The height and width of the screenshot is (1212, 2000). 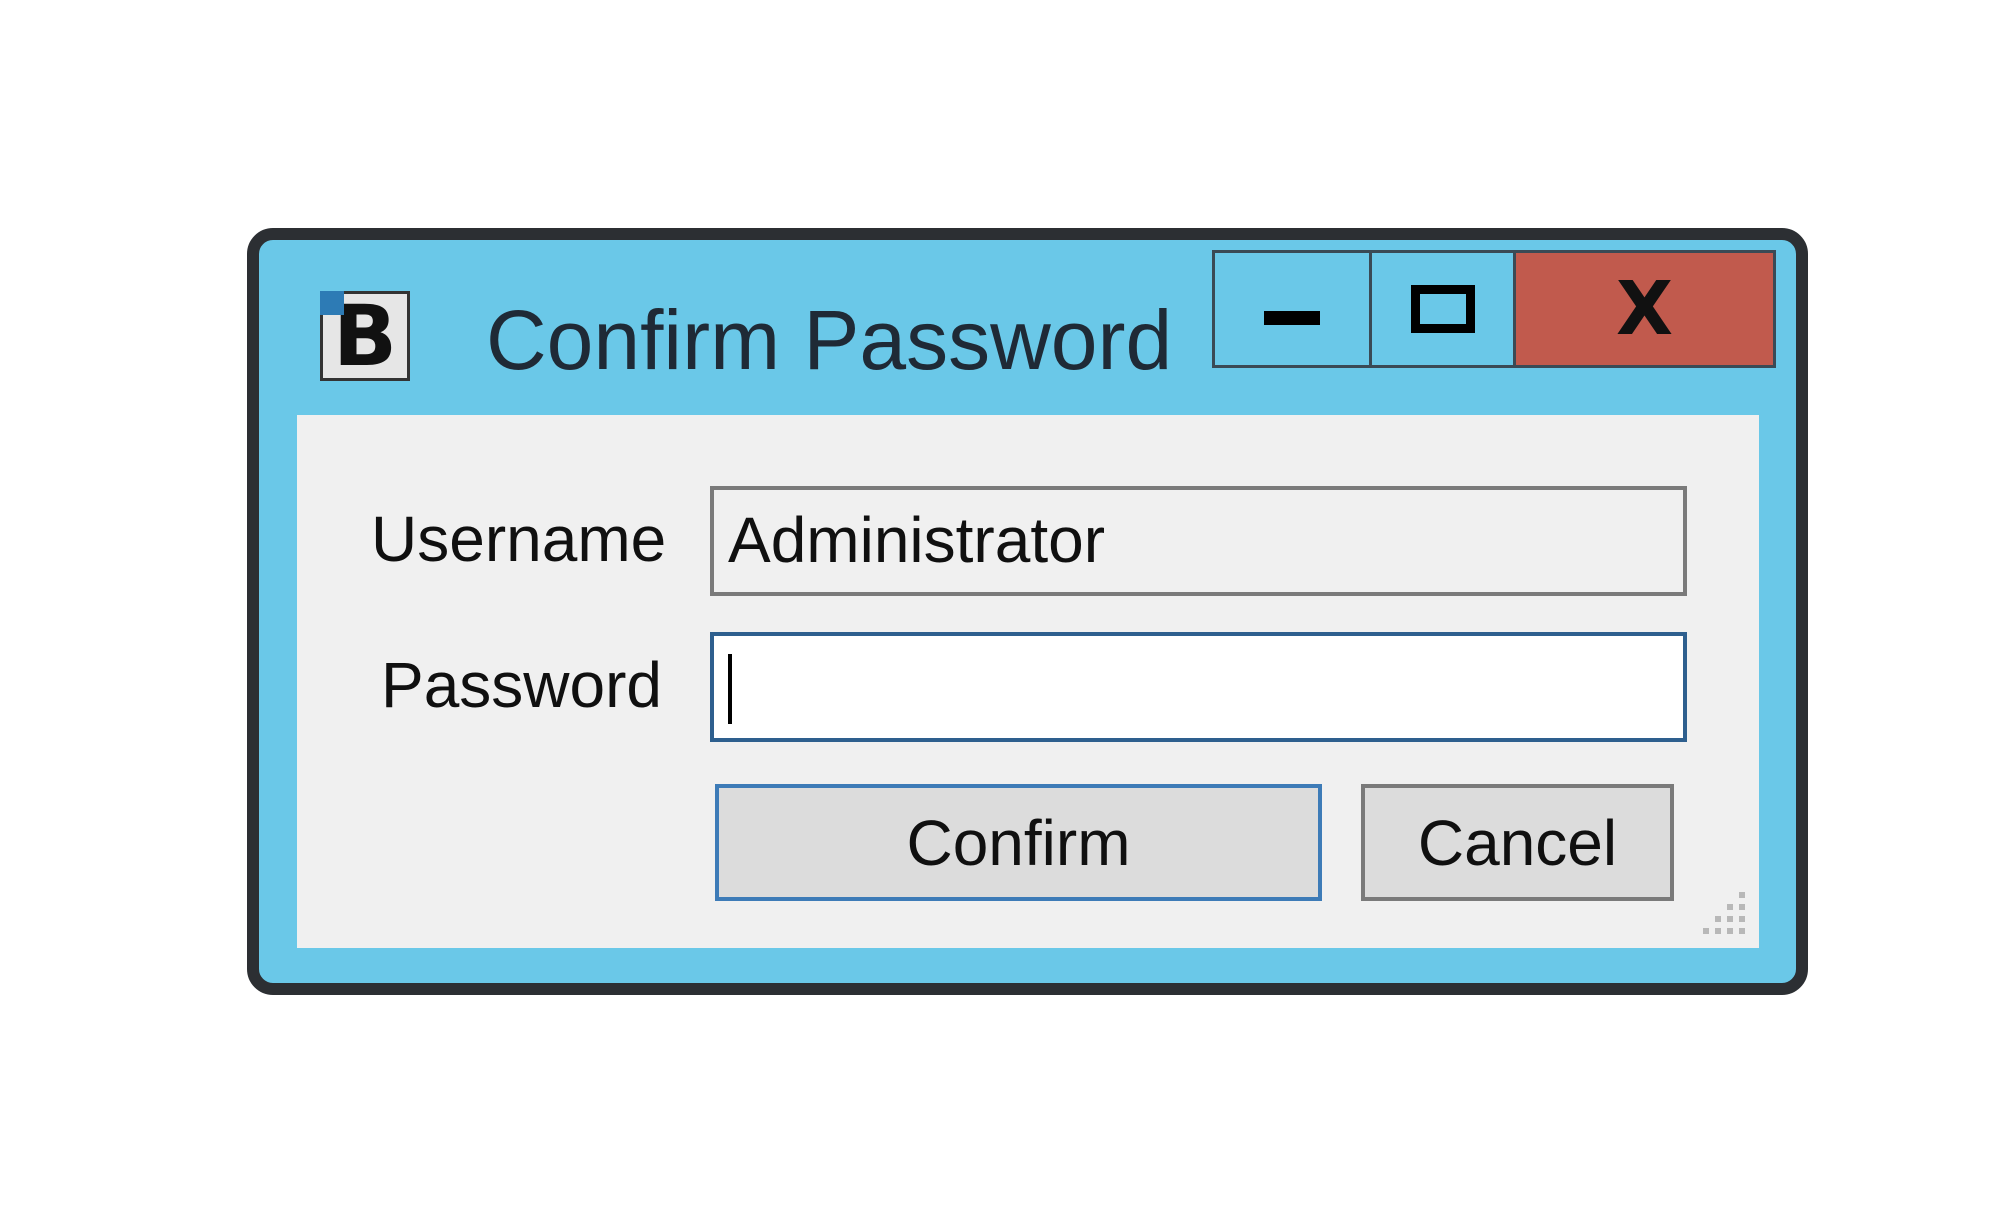 I want to click on minimize-button, so click(x=1293, y=309).